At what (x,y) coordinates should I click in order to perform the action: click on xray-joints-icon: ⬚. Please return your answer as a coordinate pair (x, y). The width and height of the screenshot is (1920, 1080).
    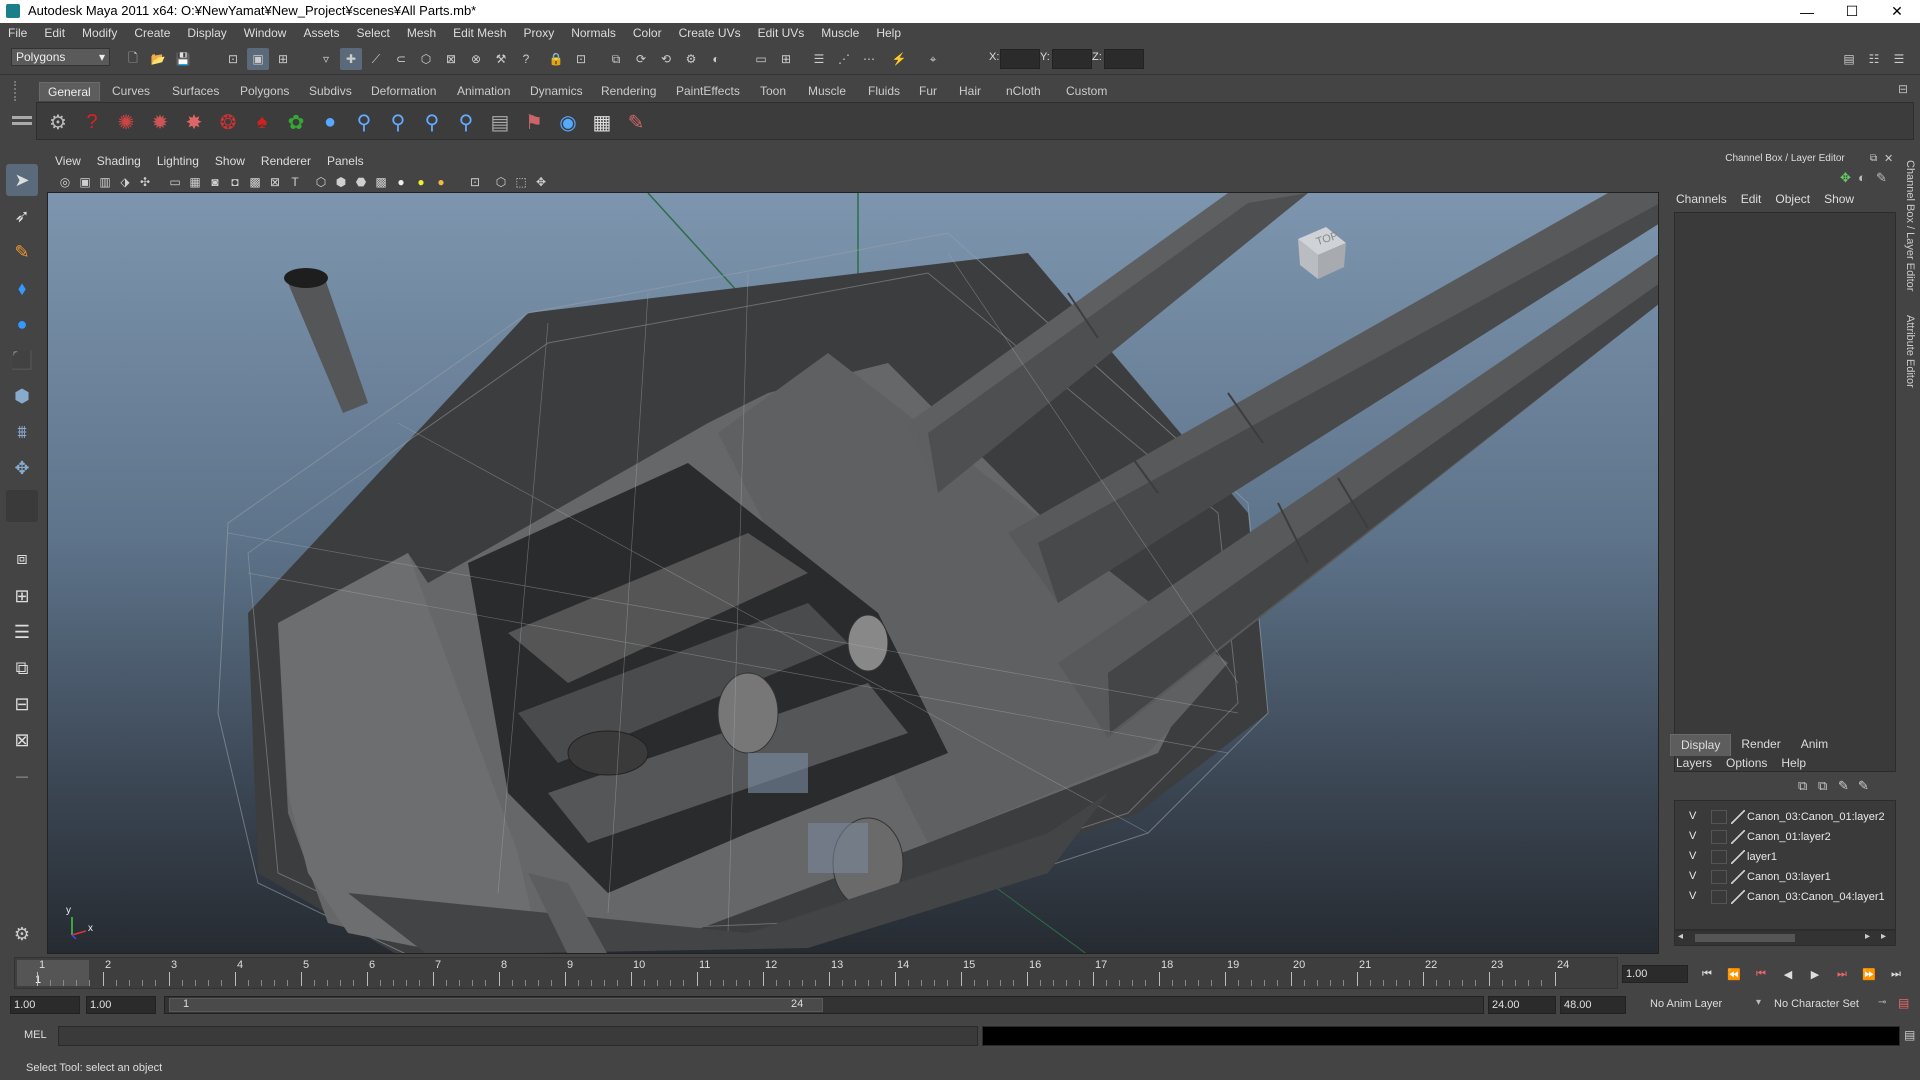
    Looking at the image, I should click on (521, 182).